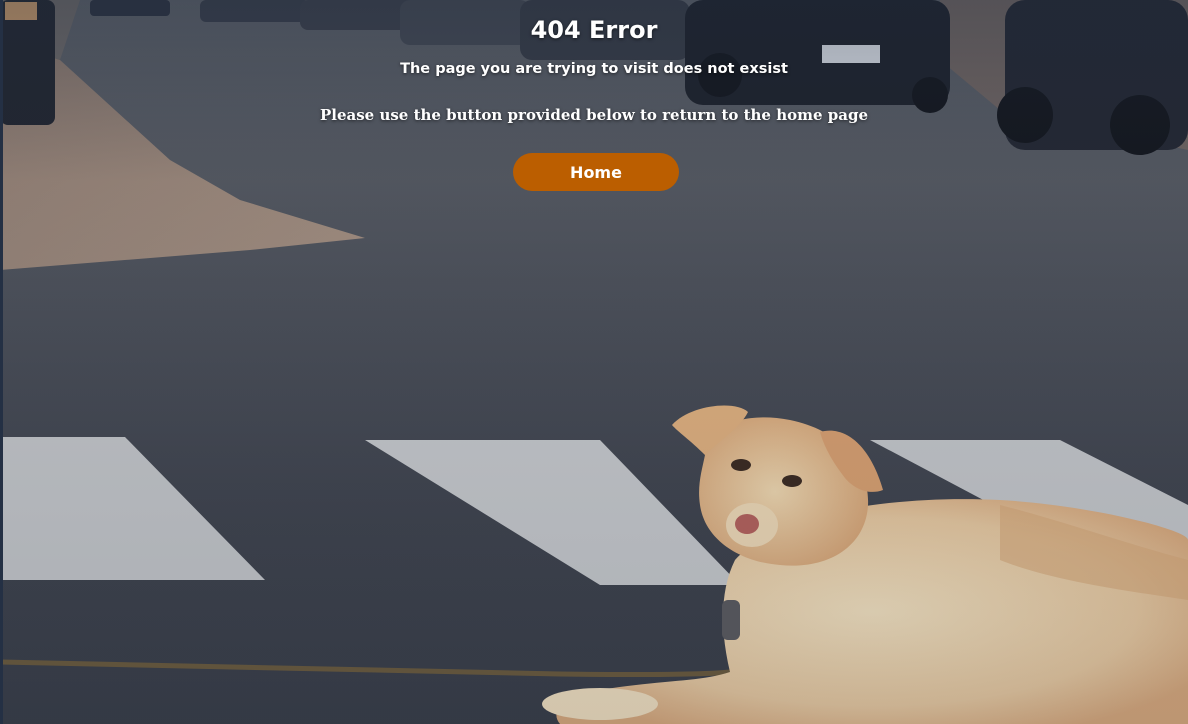 The height and width of the screenshot is (724, 1188). I want to click on error-title: 404 Error, so click(594, 30).